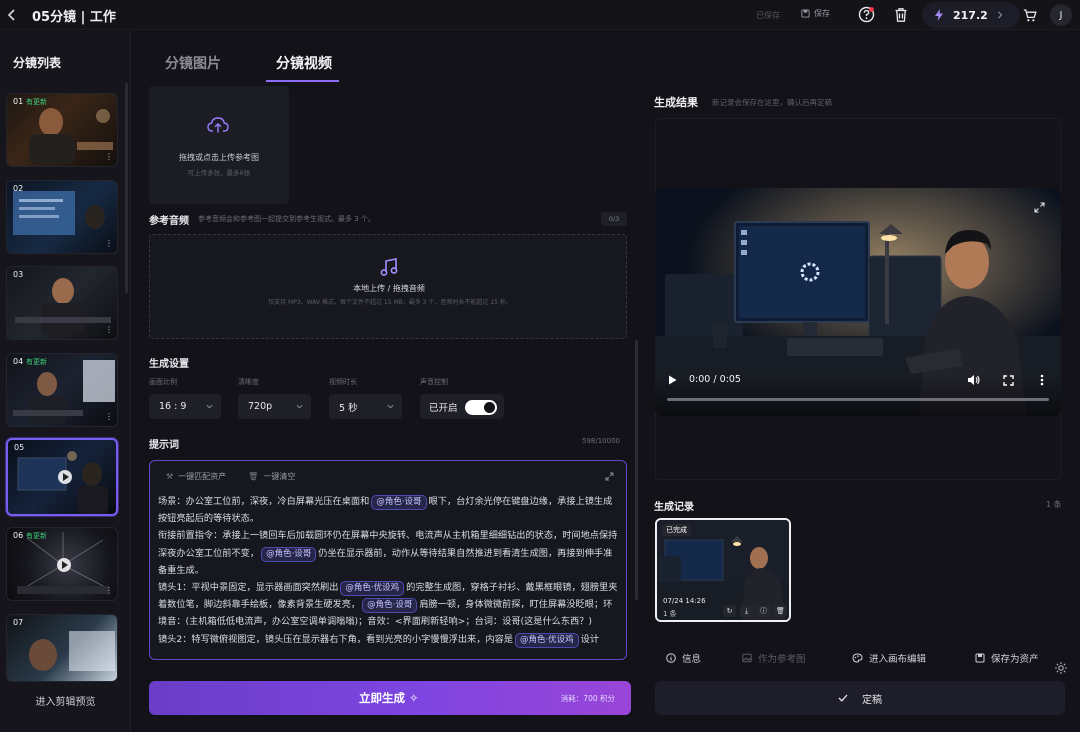 The image size is (1080, 732). What do you see at coordinates (164, 445) in the screenshot?
I see `prompt-title: 提示词` at bounding box center [164, 445].